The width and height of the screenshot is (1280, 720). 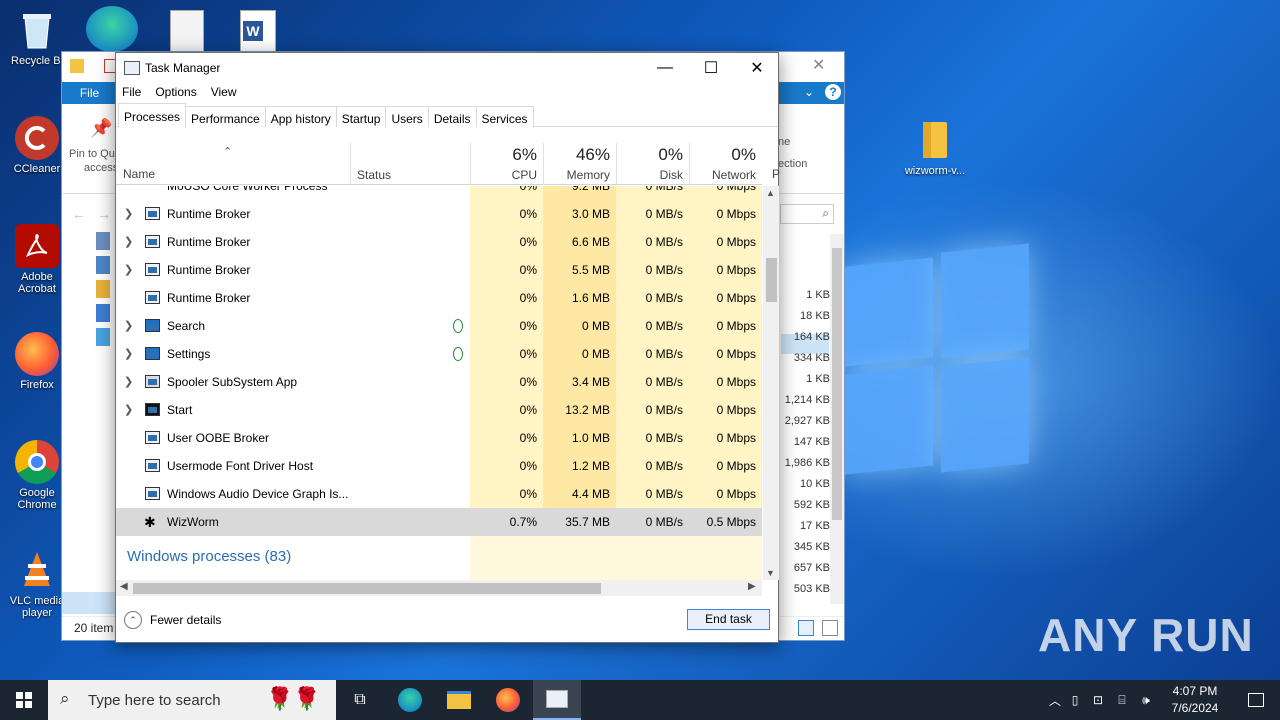 What do you see at coordinates (225, 116) in the screenshot?
I see `tab-performance: Performance` at bounding box center [225, 116].